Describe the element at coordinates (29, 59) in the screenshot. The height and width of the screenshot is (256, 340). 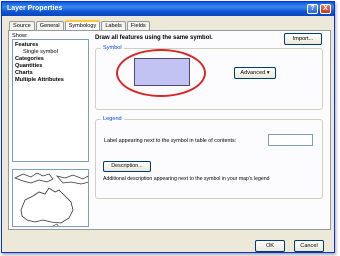
I see `show-item-categories: Categories` at that location.